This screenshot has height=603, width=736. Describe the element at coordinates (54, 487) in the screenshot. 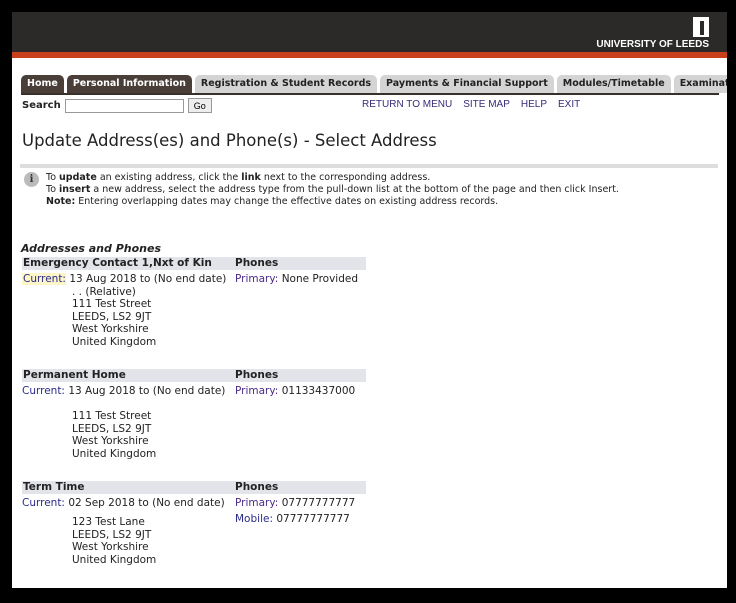

I see `address-type: Term Time` at that location.